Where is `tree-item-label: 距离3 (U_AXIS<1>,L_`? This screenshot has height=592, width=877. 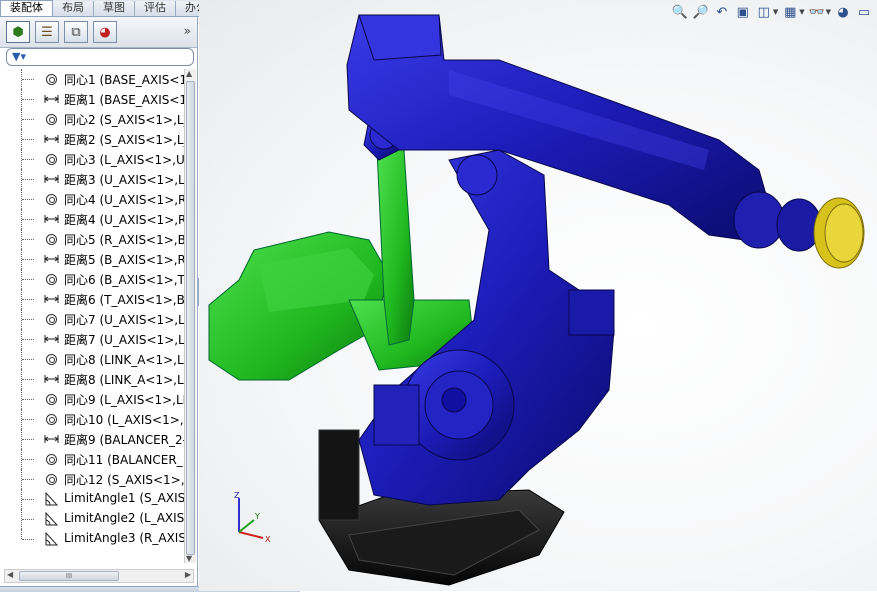 tree-item-label: 距离3 (U_AXIS<1>,L_ is located at coordinates (124, 180).